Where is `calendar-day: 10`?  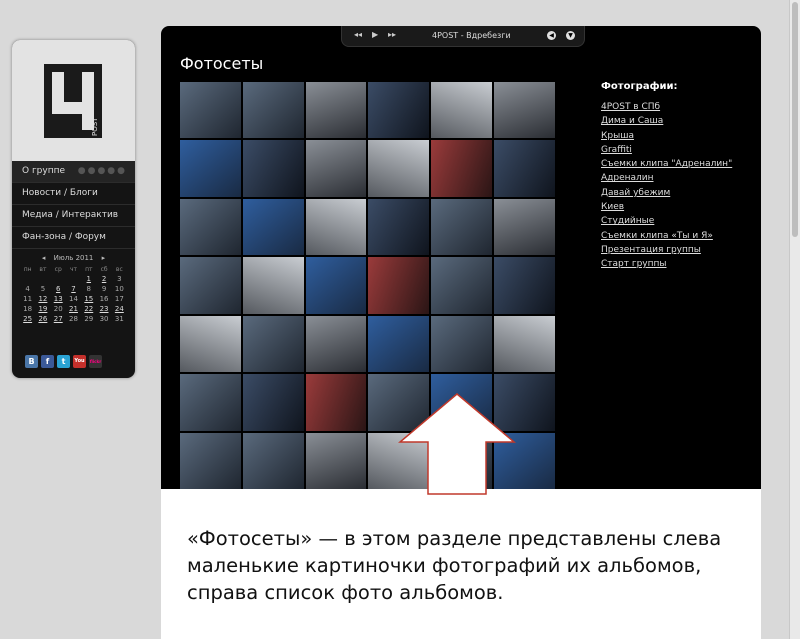 calendar-day: 10 is located at coordinates (119, 289).